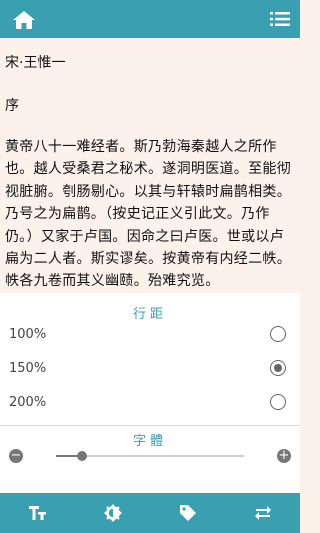 The width and height of the screenshot is (320, 533). Describe the element at coordinates (150, 370) in the screenshot. I see `line-spacing-option-150: 150%` at that location.